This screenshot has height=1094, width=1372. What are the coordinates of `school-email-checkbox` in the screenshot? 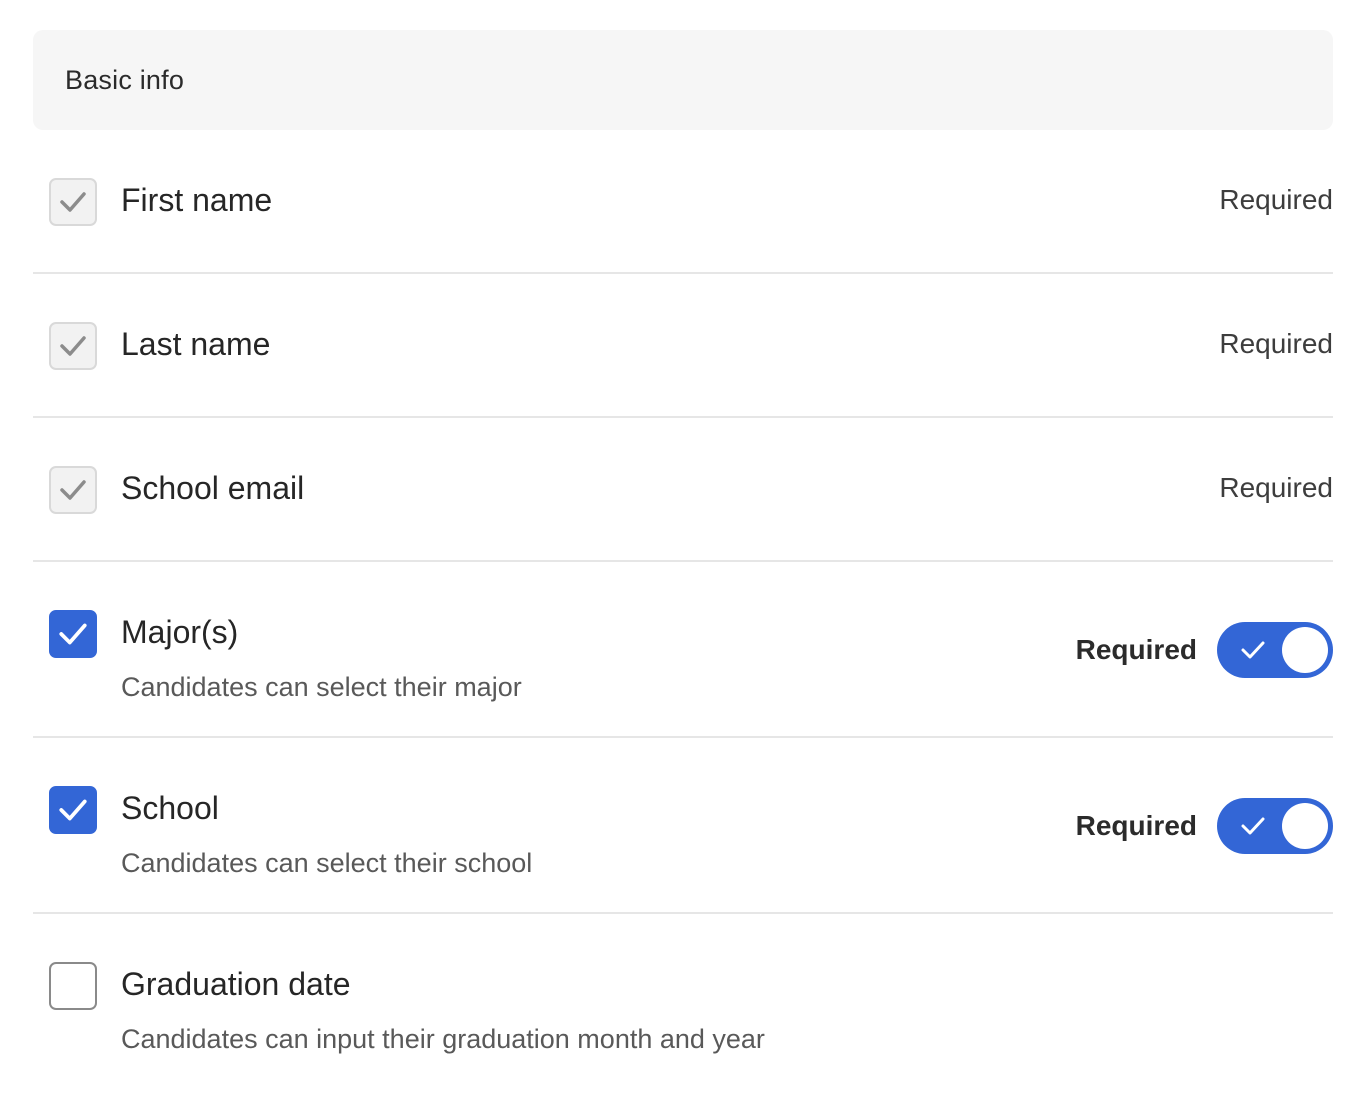 It's located at (73, 490).